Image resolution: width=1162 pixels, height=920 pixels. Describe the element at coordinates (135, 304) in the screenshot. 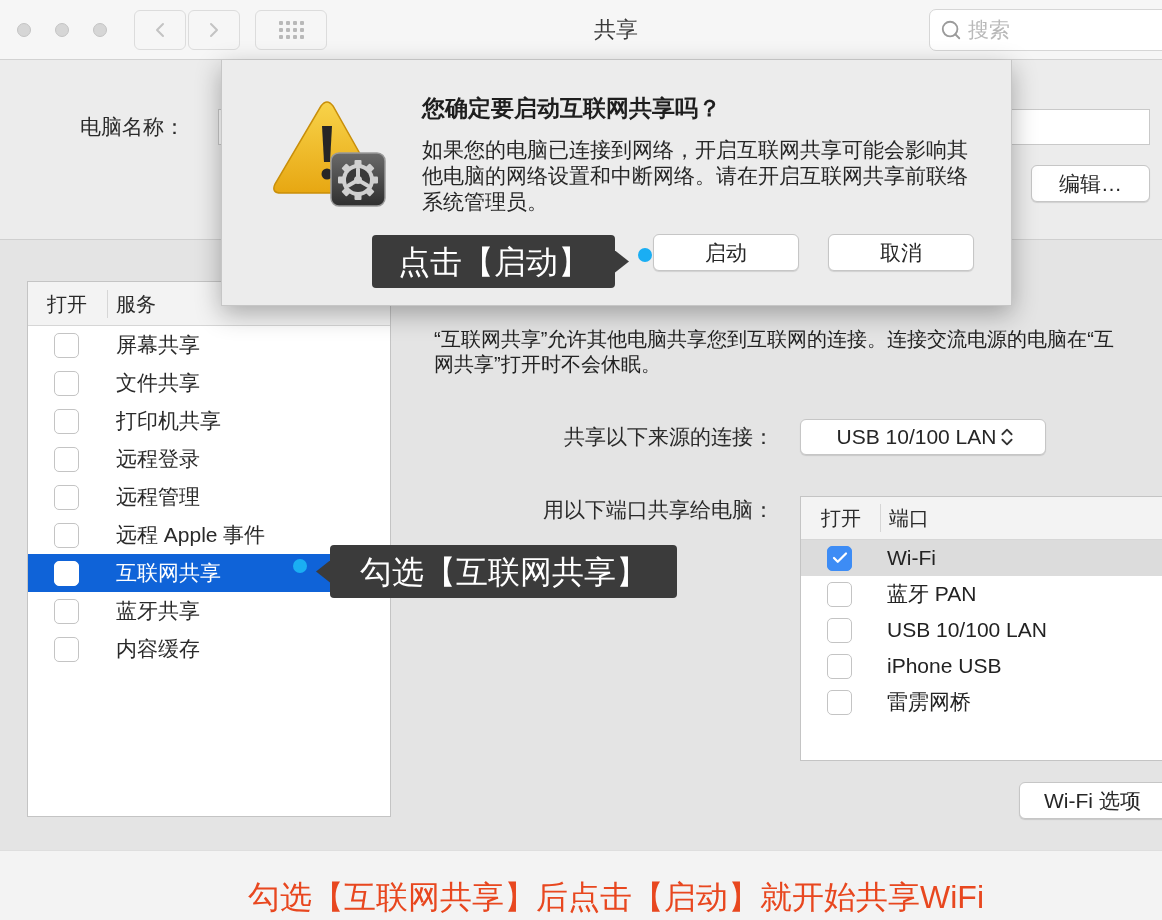

I see `column-header: 服务` at that location.